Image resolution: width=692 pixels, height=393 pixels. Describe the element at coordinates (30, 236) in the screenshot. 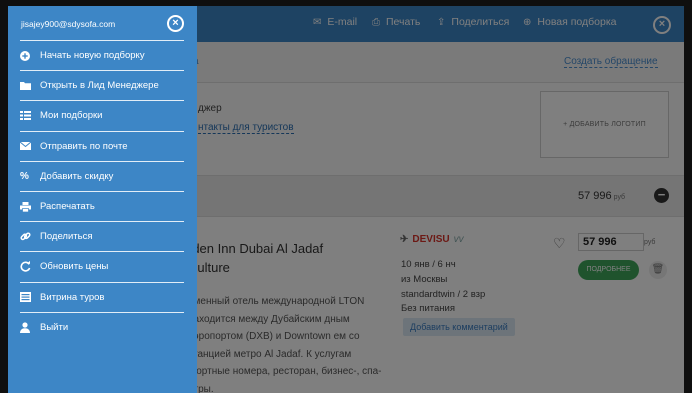

I see `link-icon` at that location.